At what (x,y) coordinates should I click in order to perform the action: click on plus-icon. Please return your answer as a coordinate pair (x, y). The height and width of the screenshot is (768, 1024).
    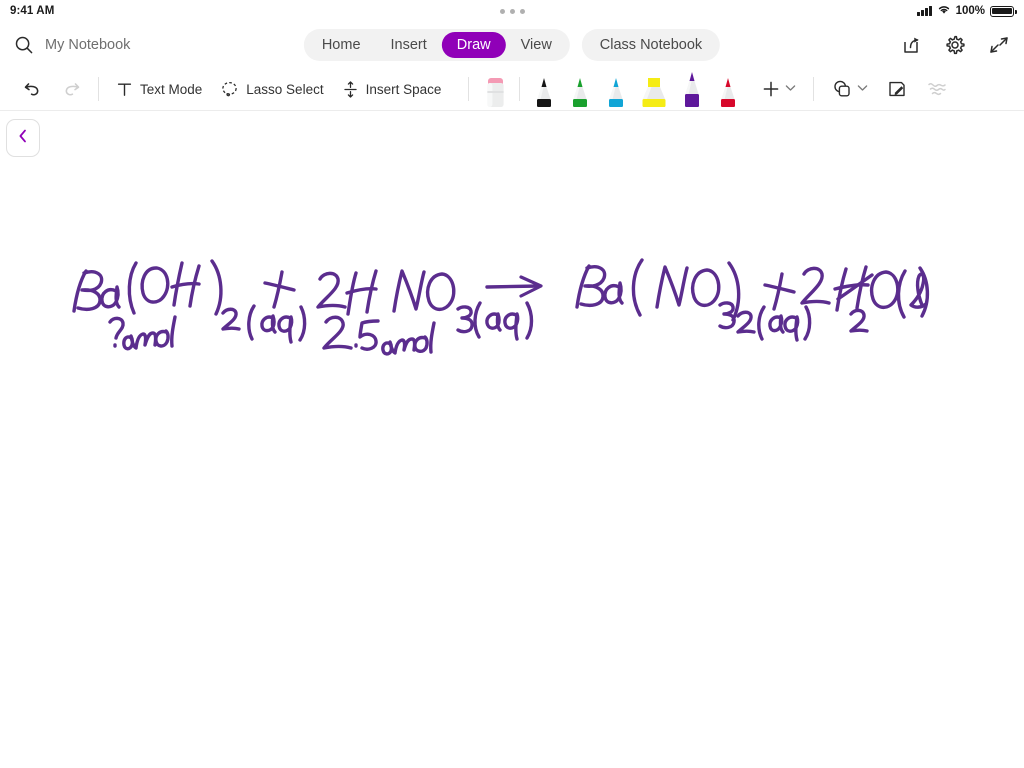
    Looking at the image, I should click on (771, 89).